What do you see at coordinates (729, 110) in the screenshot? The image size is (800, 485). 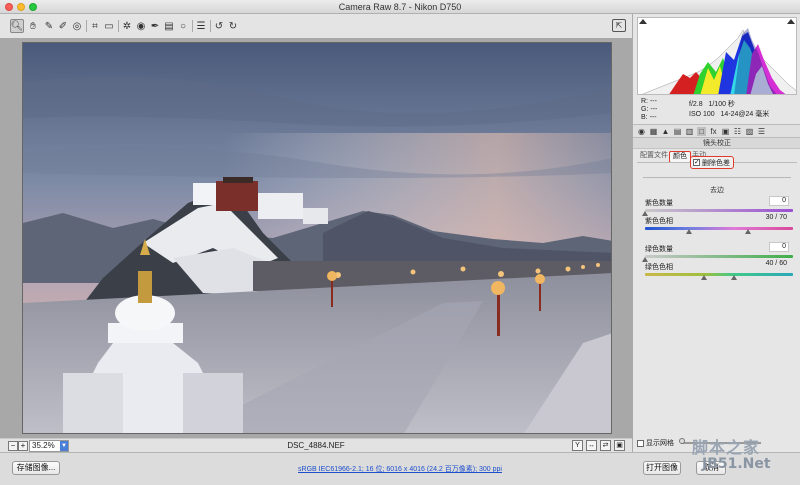 I see `exposure-info: f/2.8 1/100 秒 ISO 100 14-24@24 毫米` at bounding box center [729, 110].